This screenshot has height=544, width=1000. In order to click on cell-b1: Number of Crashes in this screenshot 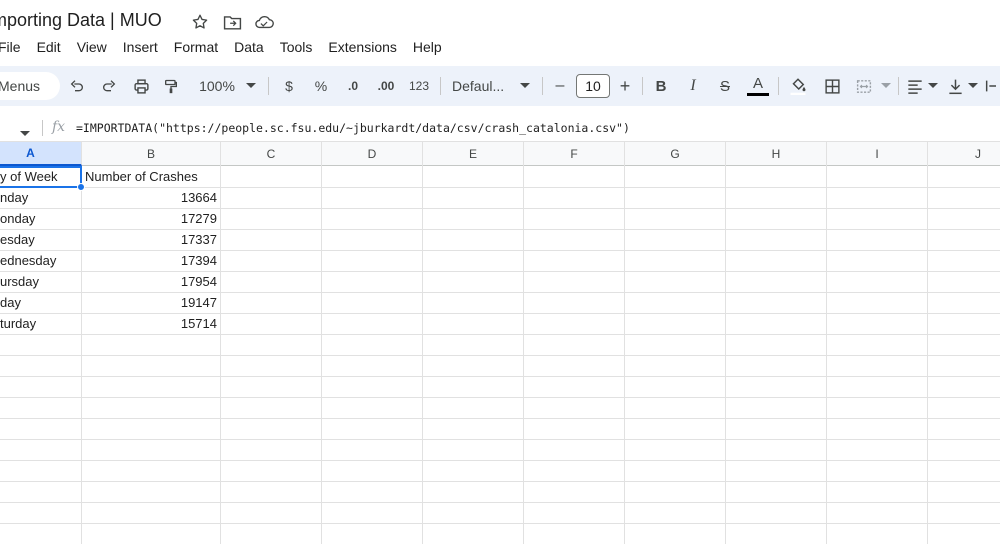, I will do `click(152, 176)`.